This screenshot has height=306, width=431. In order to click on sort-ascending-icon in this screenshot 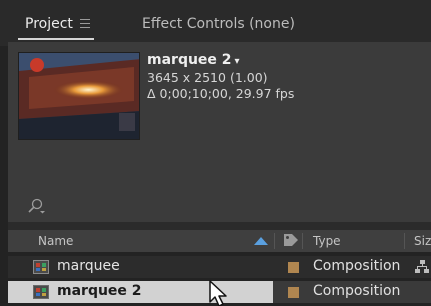, I will do `click(261, 241)`.